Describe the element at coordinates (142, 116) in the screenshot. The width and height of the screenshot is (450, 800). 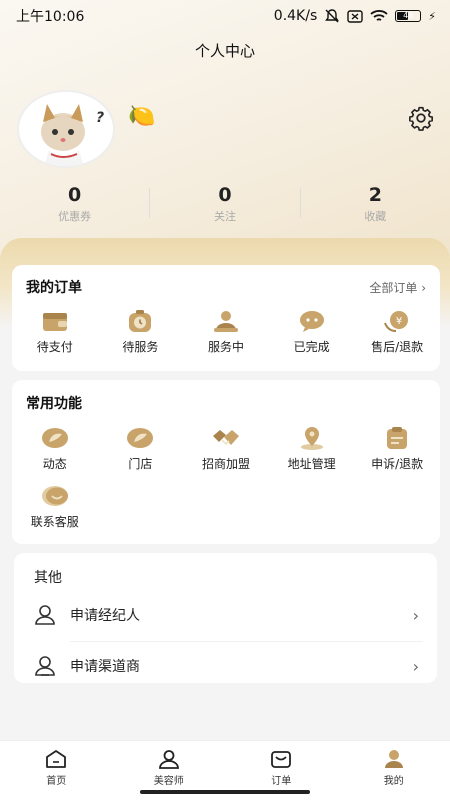
I see `nickname-emoji: 🍋` at that location.